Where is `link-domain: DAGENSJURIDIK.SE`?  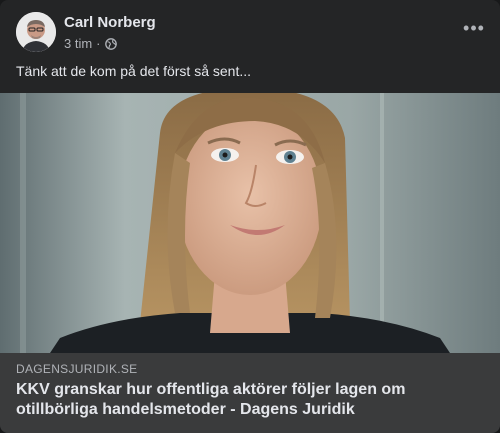
link-domain: DAGENSJURIDIK.SE is located at coordinates (77, 369).